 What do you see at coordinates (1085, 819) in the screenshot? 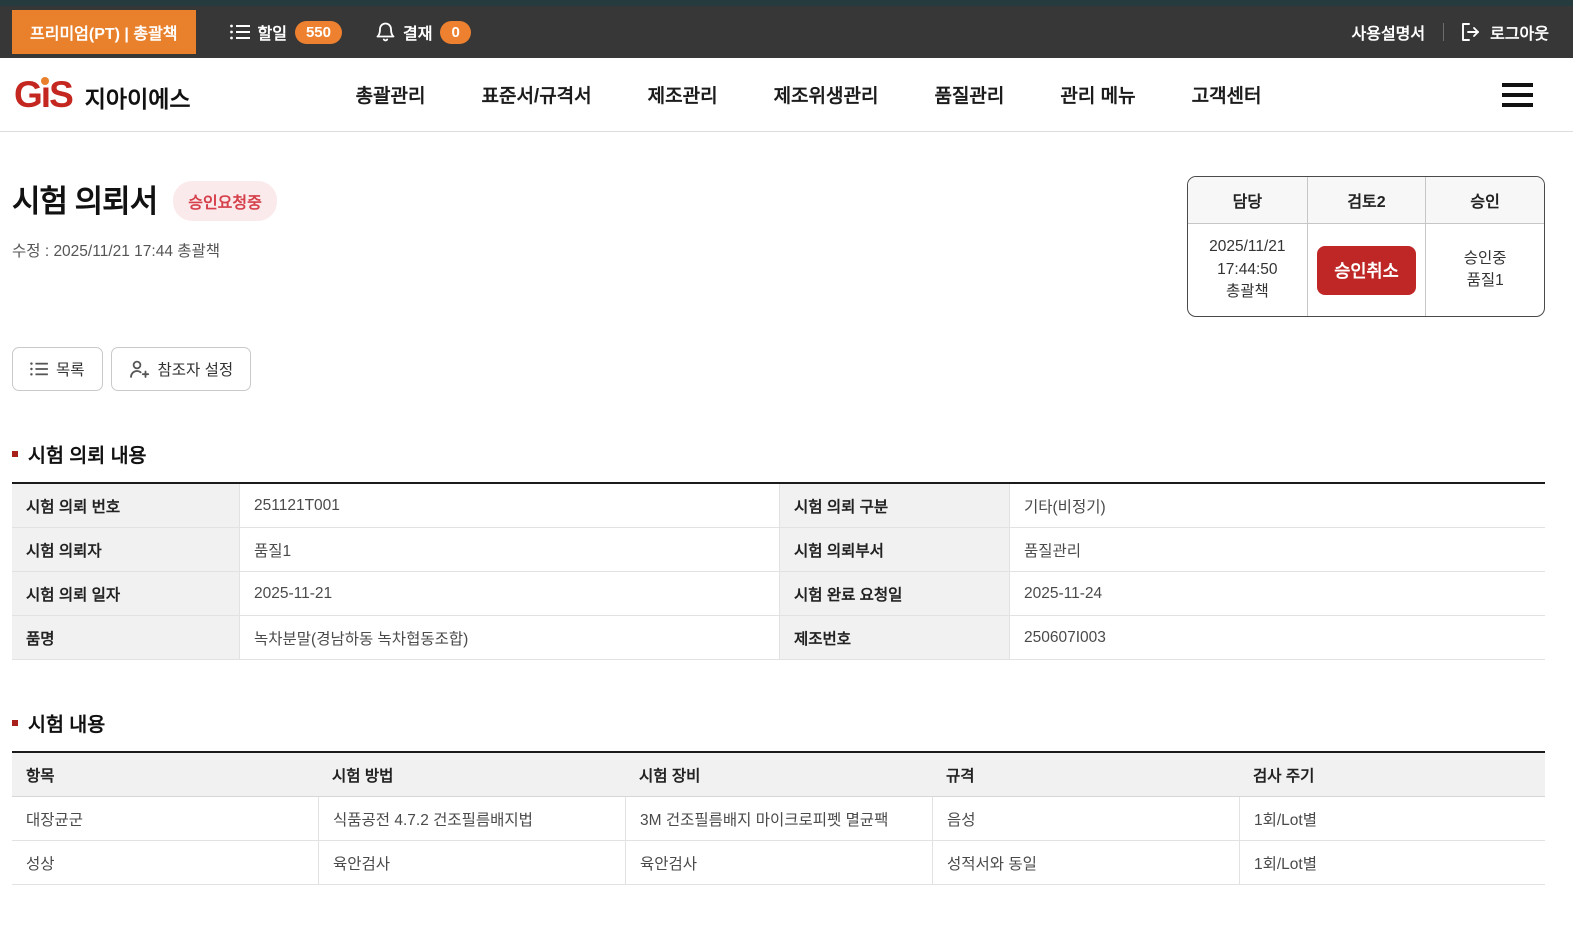
I see `table-cell: 음성` at bounding box center [1085, 819].